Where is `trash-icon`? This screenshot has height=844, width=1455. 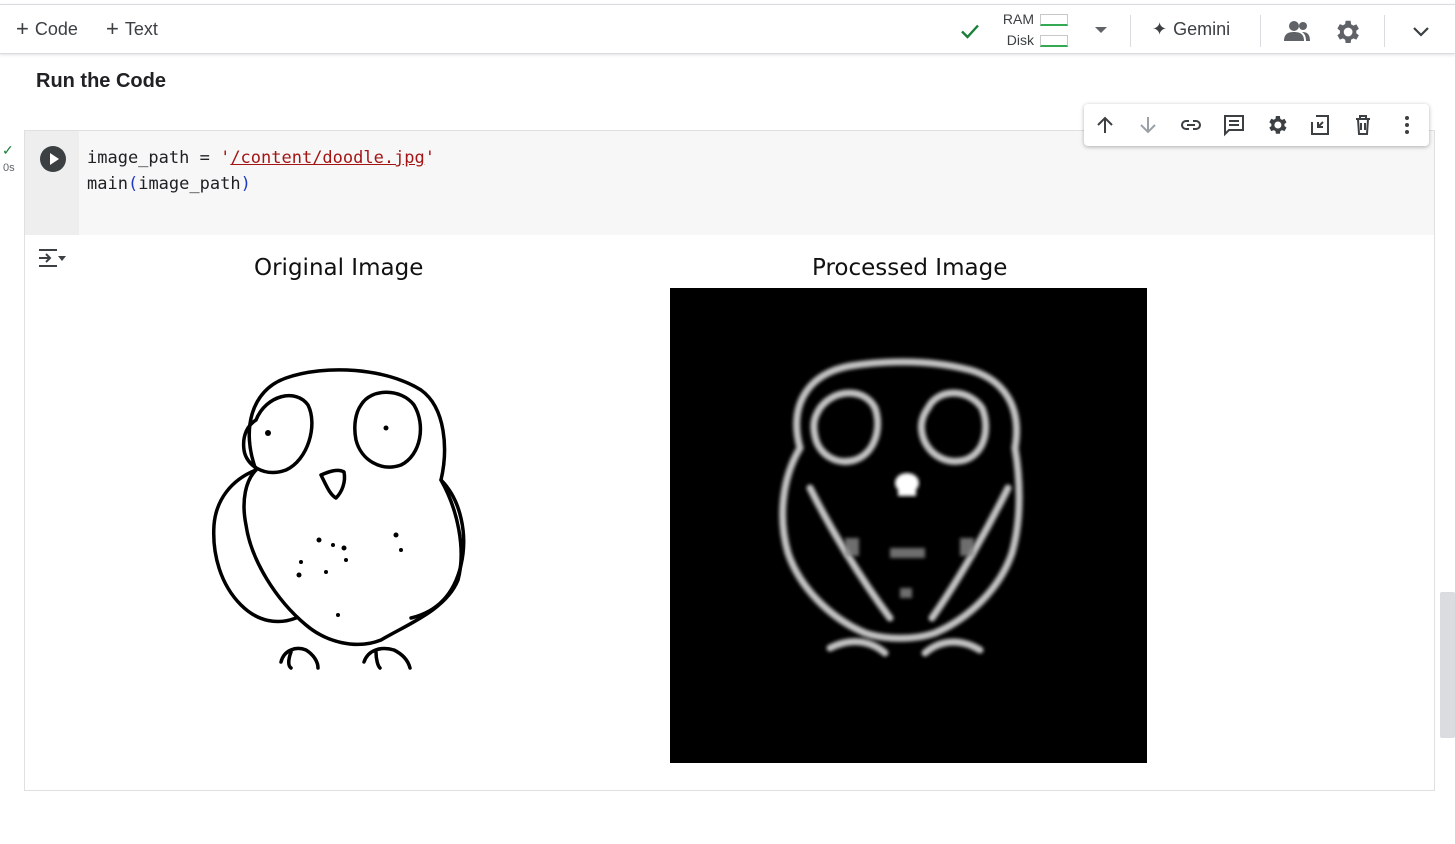
trash-icon is located at coordinates (1363, 125).